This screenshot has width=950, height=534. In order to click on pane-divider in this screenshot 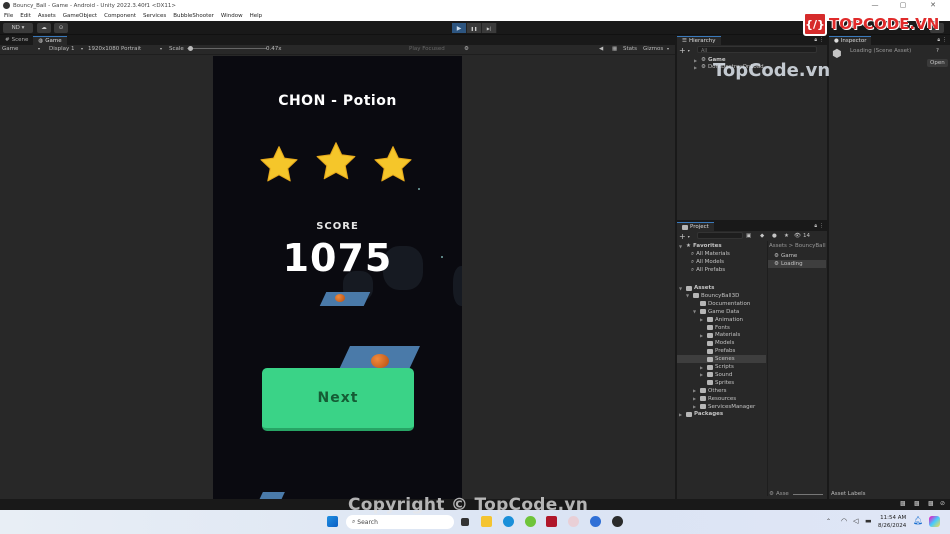, I will do `click(767, 368)`.